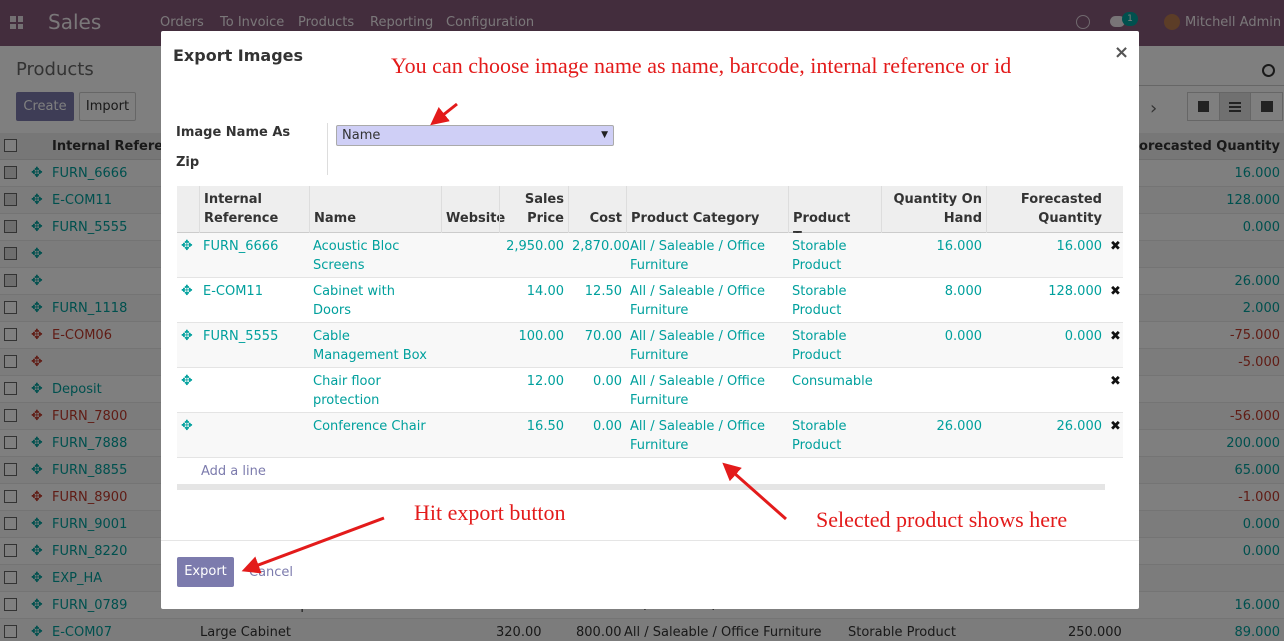 The height and width of the screenshot is (641, 1284). What do you see at coordinates (369, 426) in the screenshot?
I see `cell-name: Conference Chair` at bounding box center [369, 426].